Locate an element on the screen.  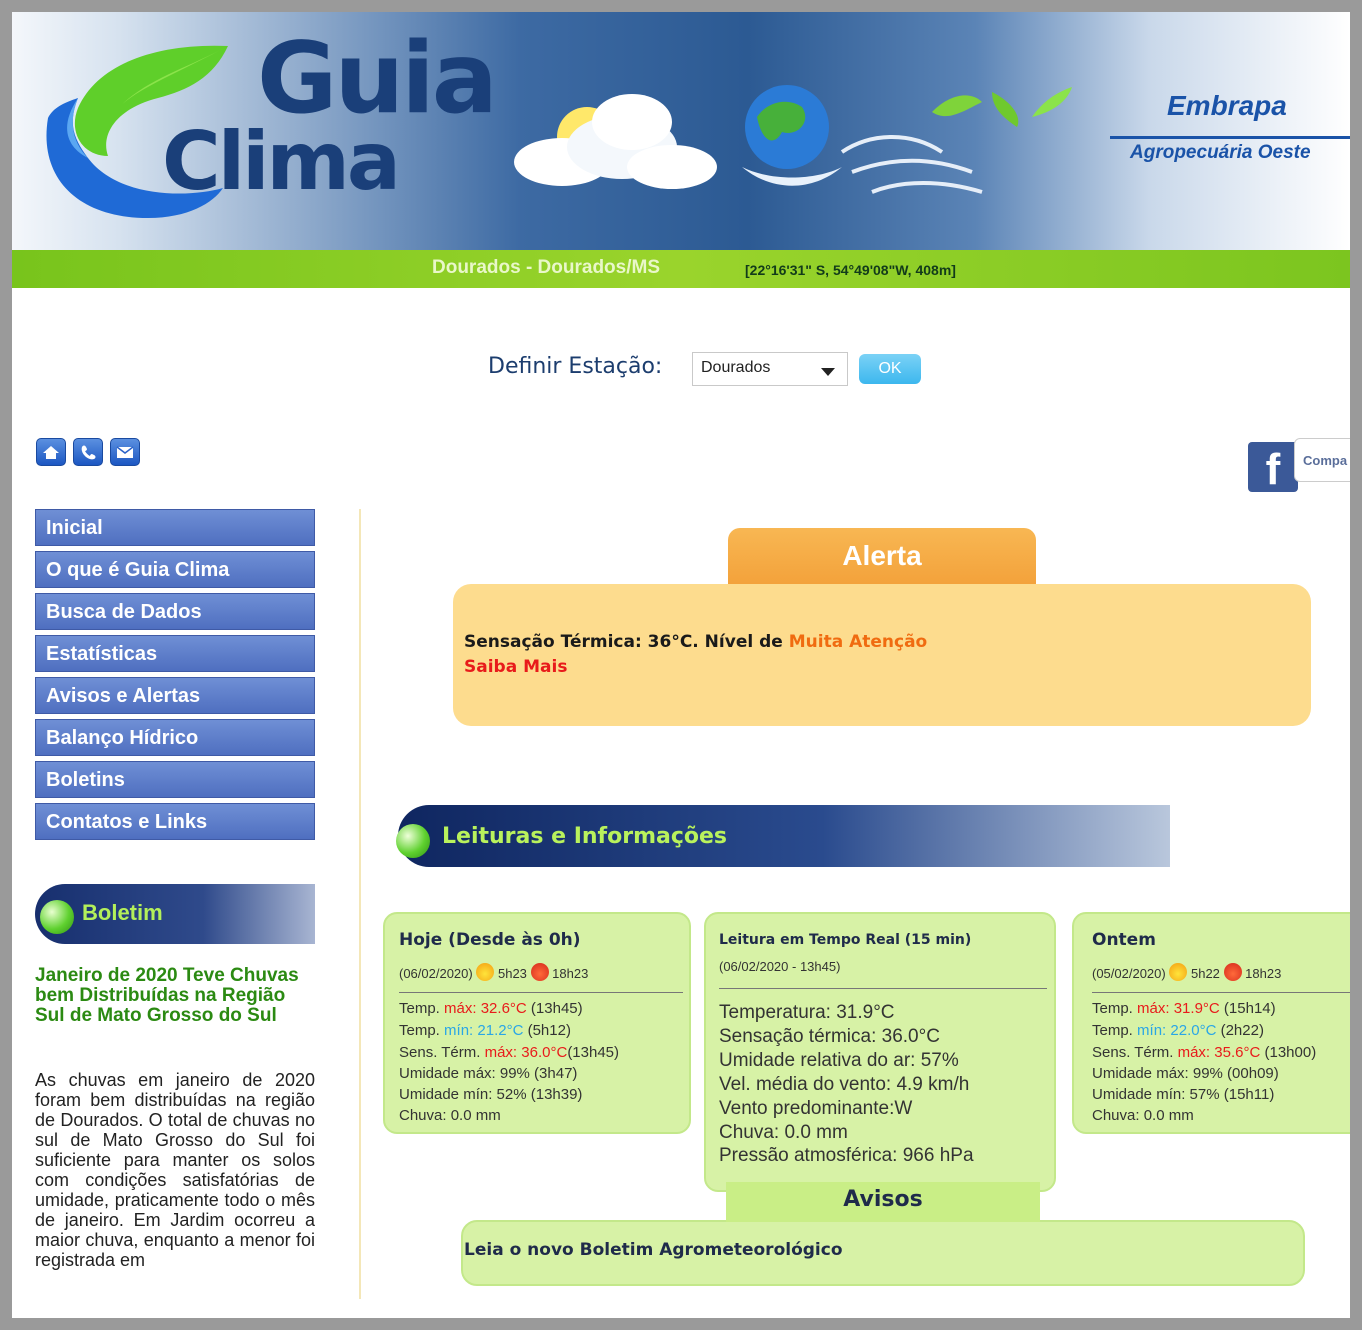
hoje-chuva: Chuva: 0.0 mm is located at coordinates (450, 1115).